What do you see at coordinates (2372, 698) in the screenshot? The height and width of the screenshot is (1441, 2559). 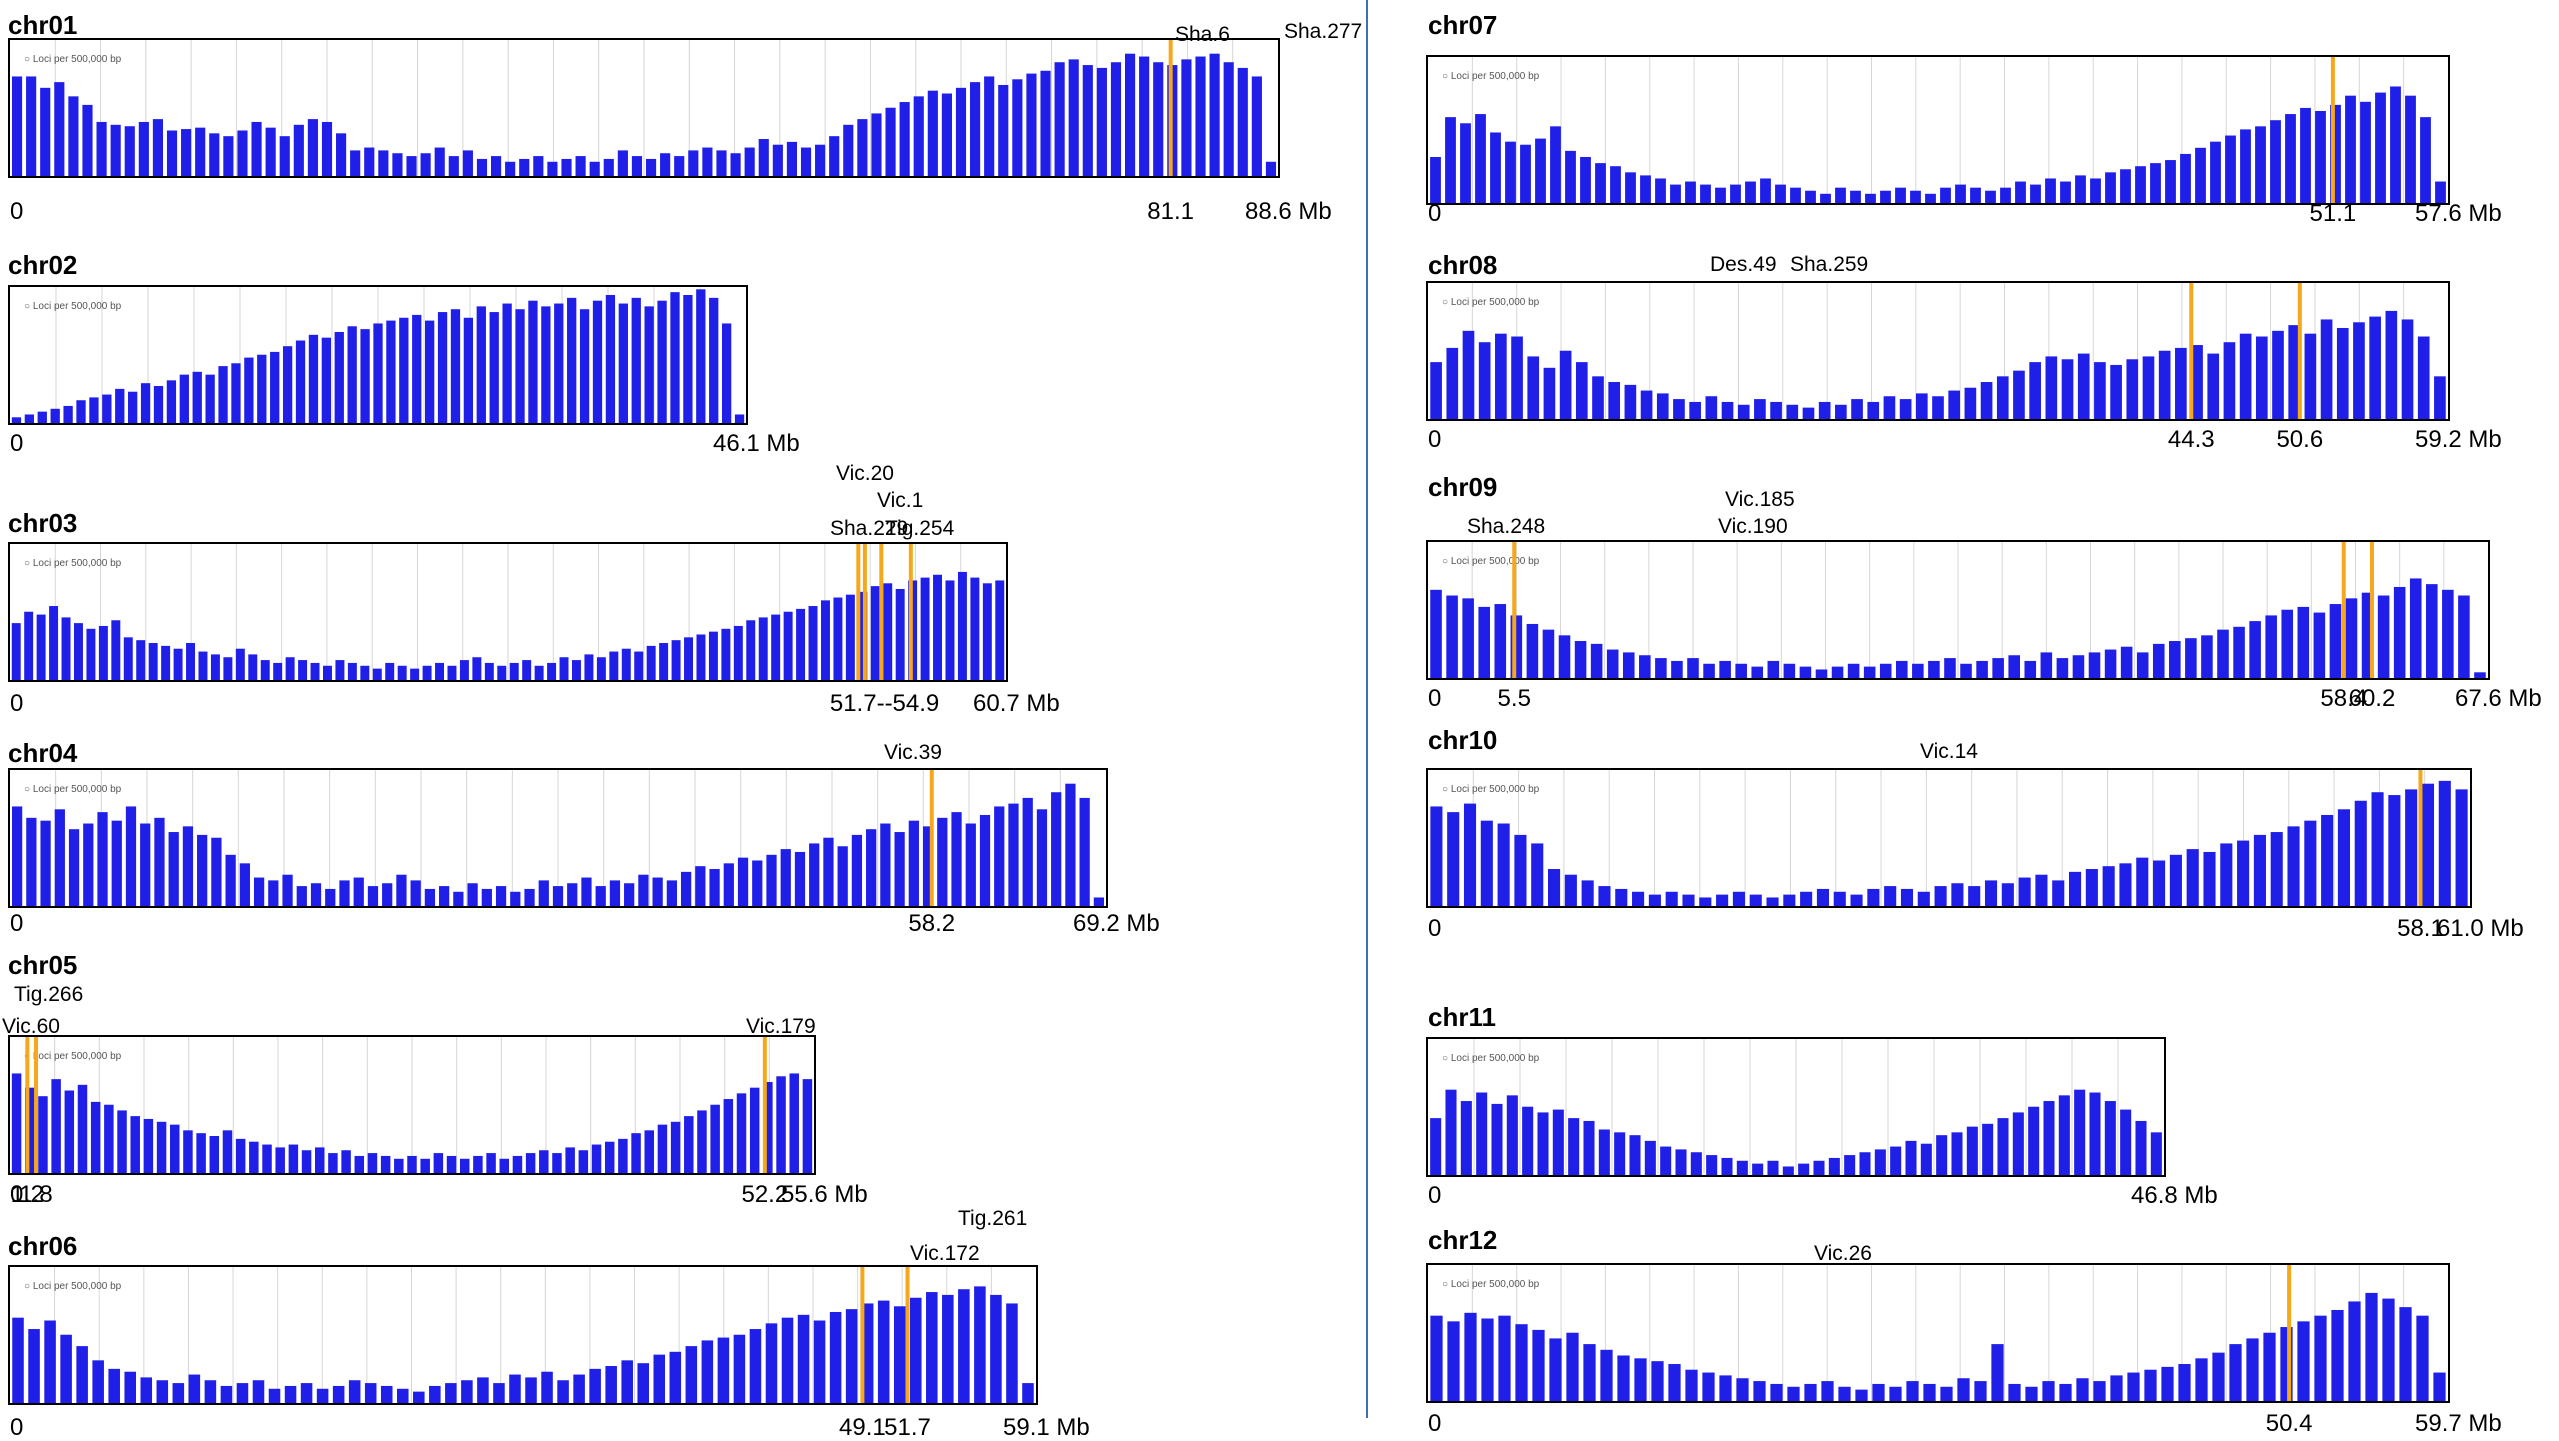 I see `axis-tick-label: 60.2` at bounding box center [2372, 698].